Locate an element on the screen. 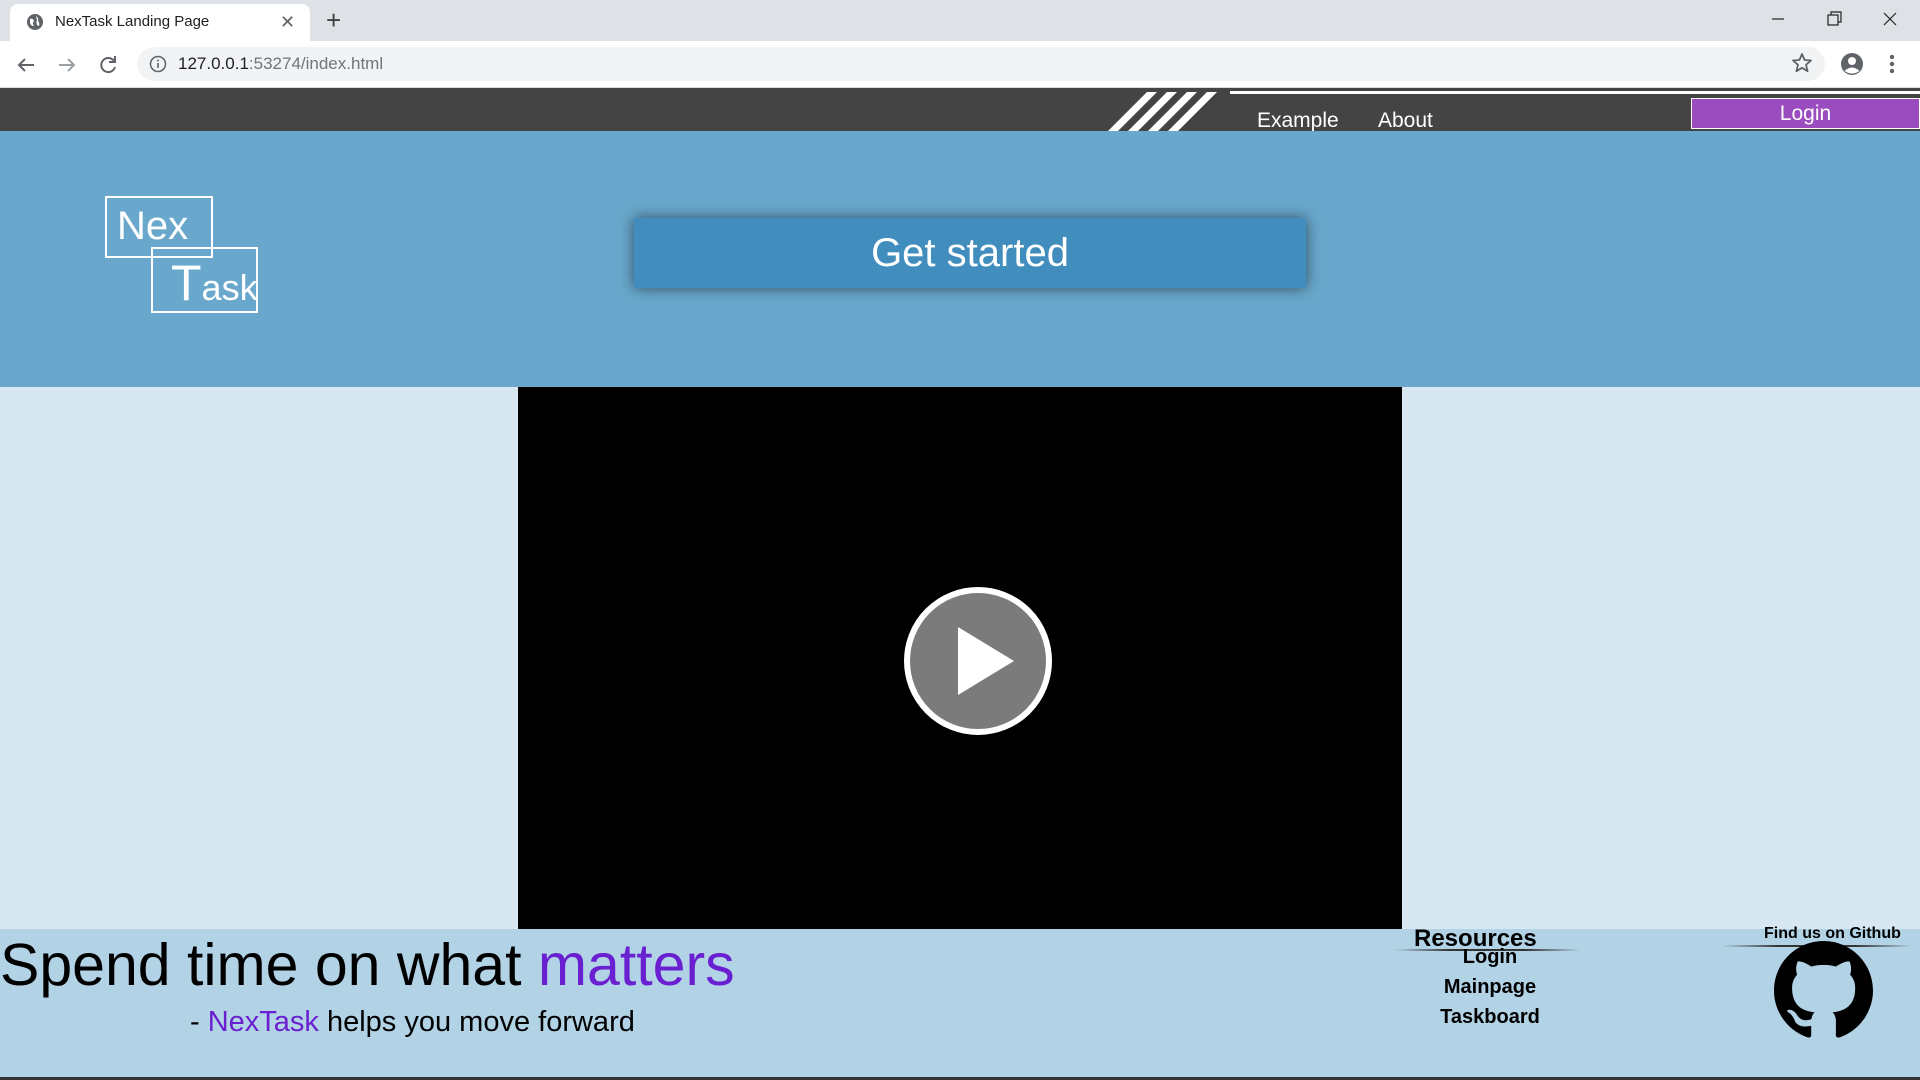 This screenshot has width=1920, height=1080. browser-toolbar: 127.0.0.1:53274/index.html is located at coordinates (960, 64).